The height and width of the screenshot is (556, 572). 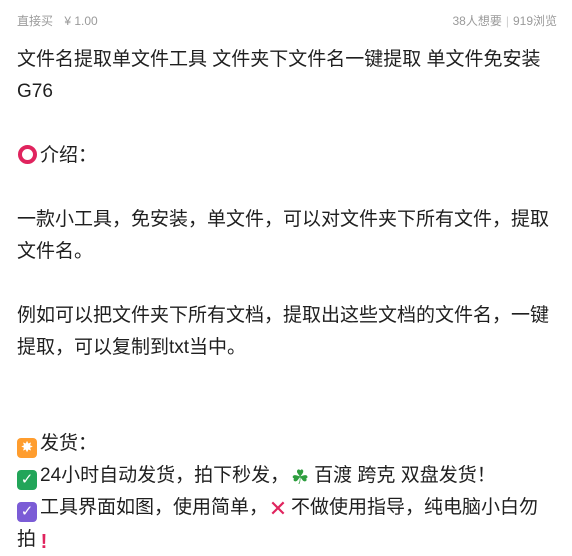 What do you see at coordinates (154, 507) in the screenshot?
I see `shipping-line-2-text-a: 工具界面如图，使用简单，` at bounding box center [154, 507].